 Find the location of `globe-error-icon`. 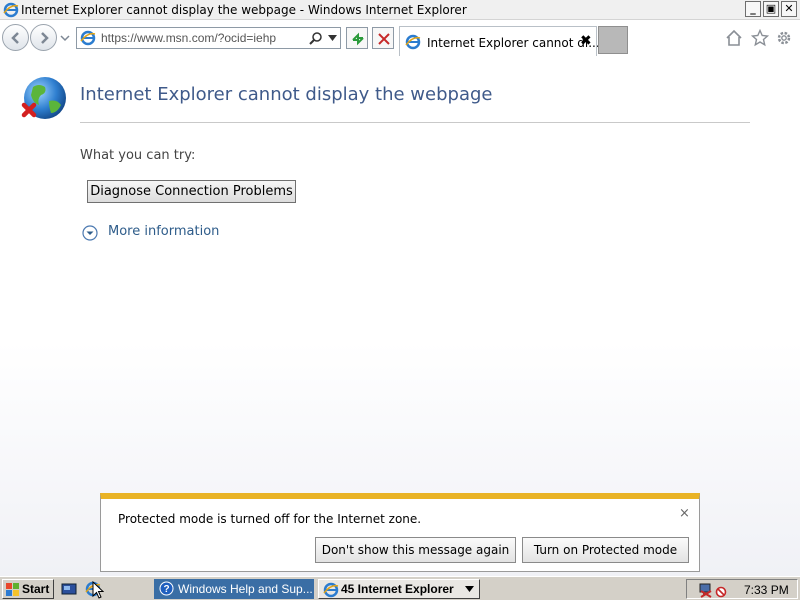

globe-error-icon is located at coordinates (43, 98).